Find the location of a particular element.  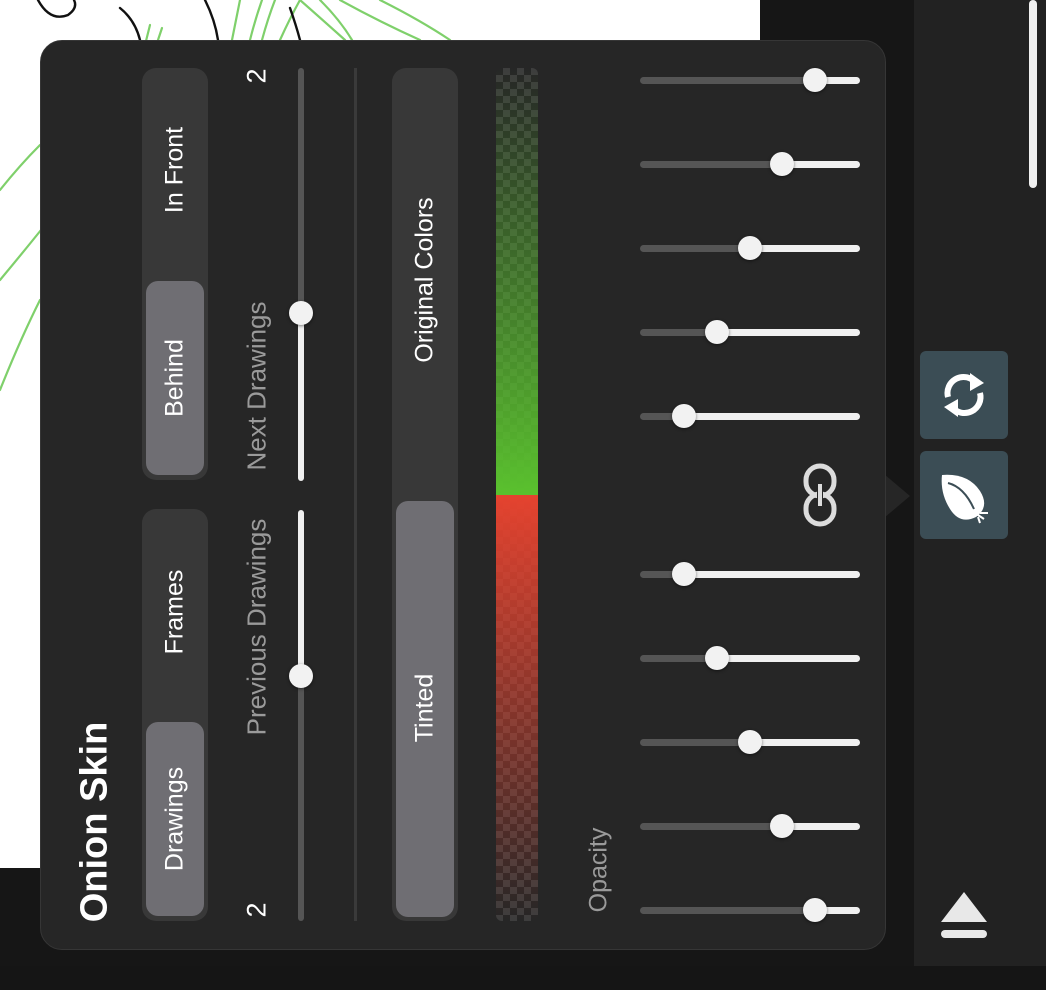

previous-opacity-slider-3-thumb is located at coordinates (749, 742).